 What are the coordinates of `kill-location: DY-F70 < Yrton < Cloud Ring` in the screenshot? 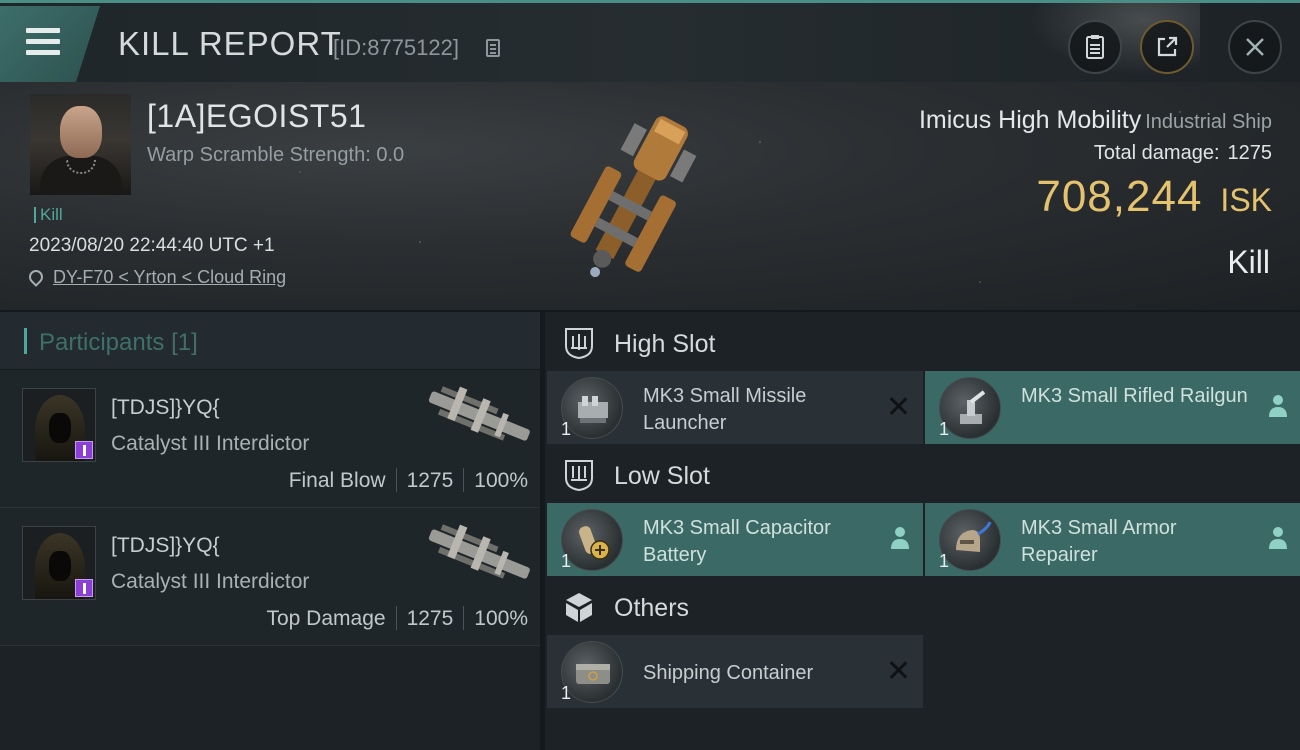 It's located at (156, 277).